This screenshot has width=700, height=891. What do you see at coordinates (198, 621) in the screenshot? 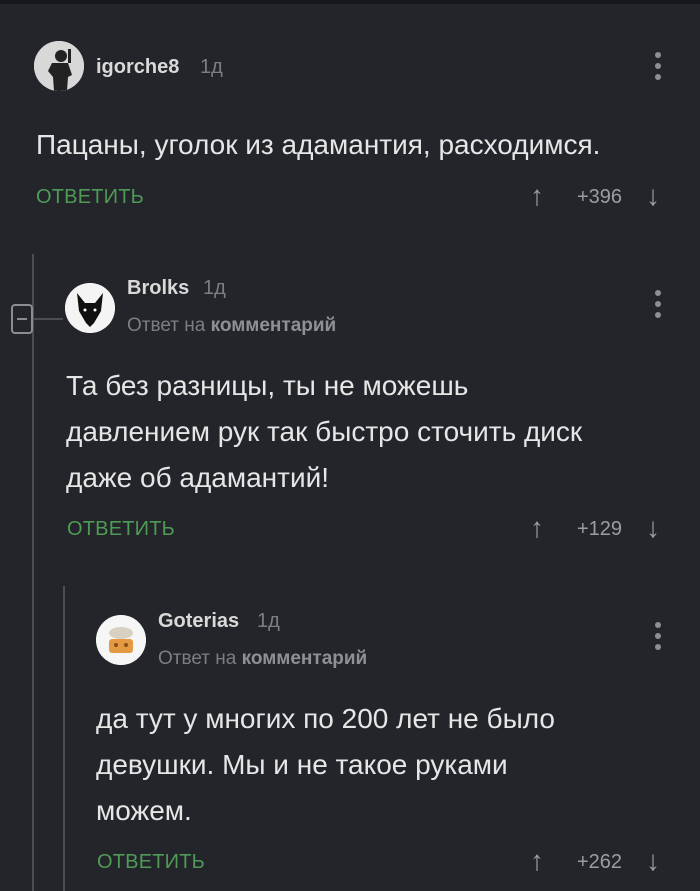
I see `author-name: Goterias` at bounding box center [198, 621].